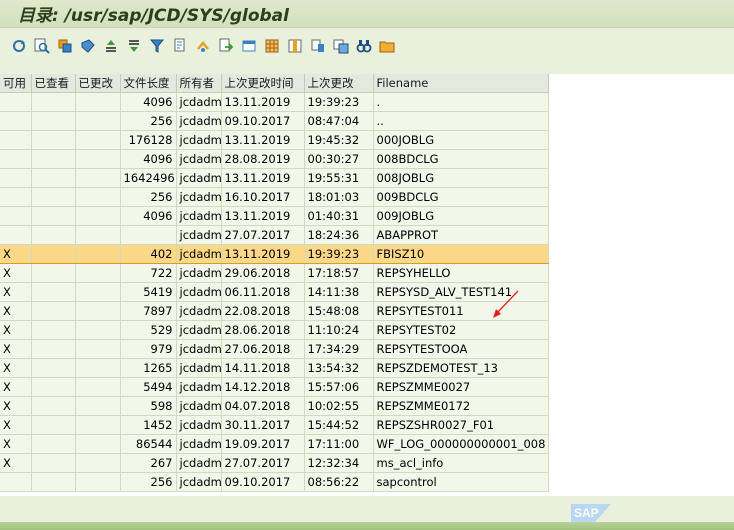  I want to click on table-row: X 267 jcdadm 27.07.2017 12:32:34 ms_acl_info, so click(274, 463).